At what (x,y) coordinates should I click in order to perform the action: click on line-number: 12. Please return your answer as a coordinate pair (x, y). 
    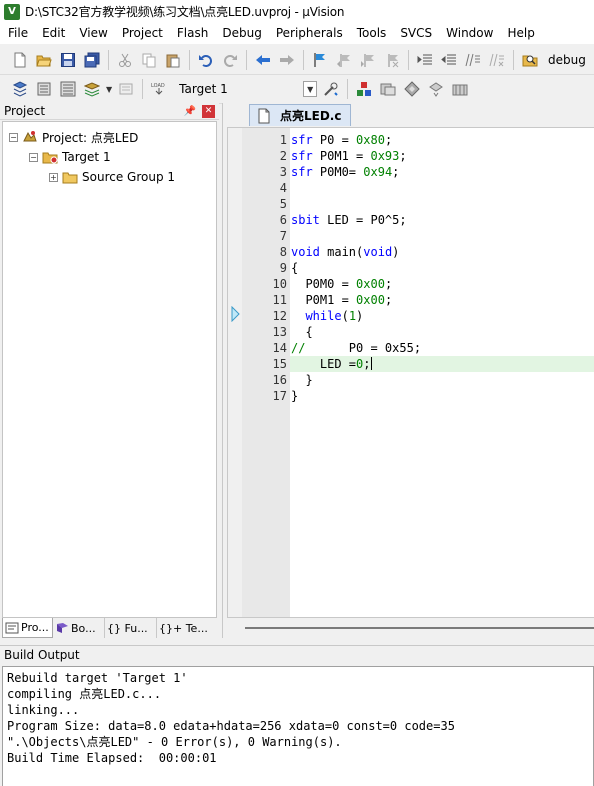
    Looking at the image, I should click on (279, 316).